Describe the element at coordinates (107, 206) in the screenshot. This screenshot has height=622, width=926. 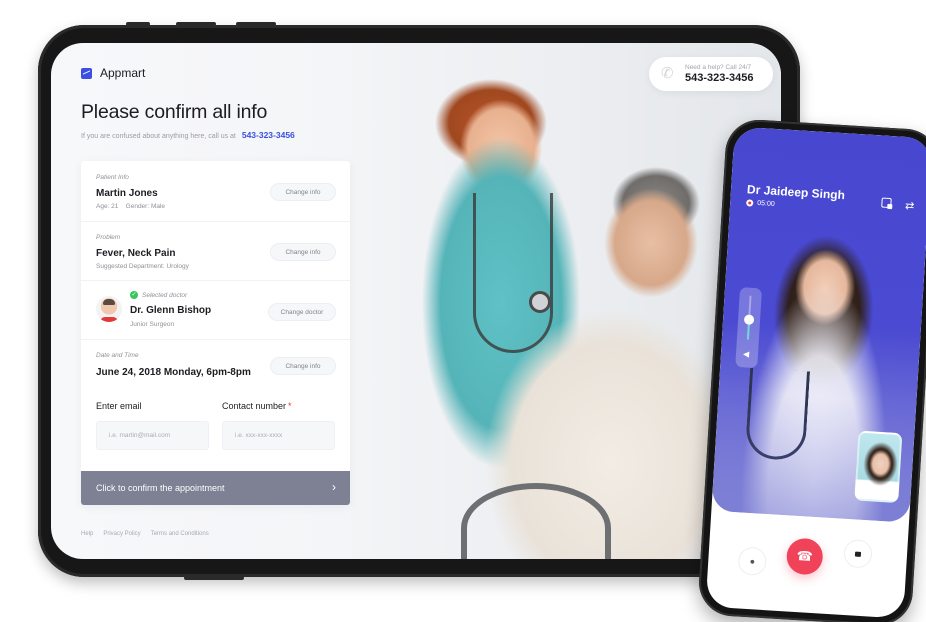
I see `patient-age: Age: 21` at that location.